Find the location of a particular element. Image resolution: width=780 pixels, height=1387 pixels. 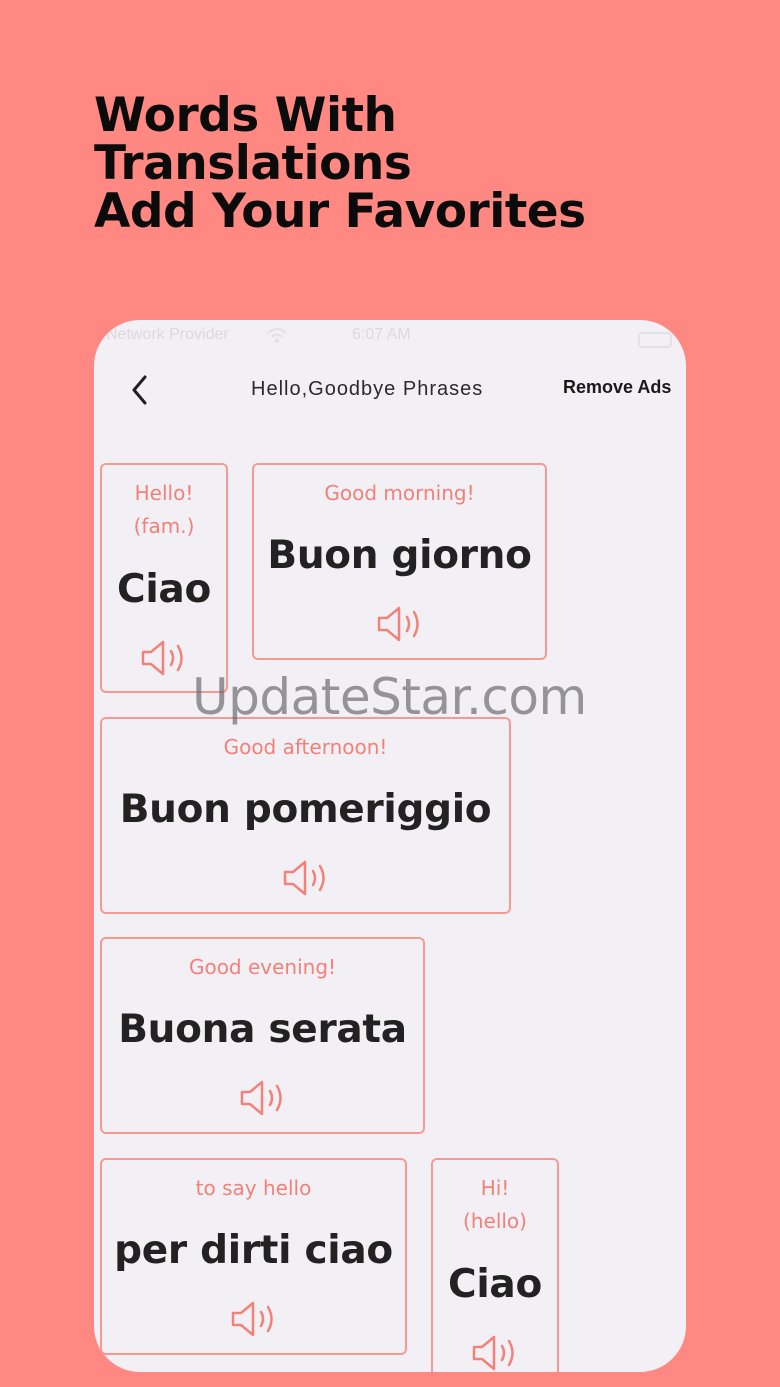

remove-ads-button: Remove Ads is located at coordinates (617, 387).